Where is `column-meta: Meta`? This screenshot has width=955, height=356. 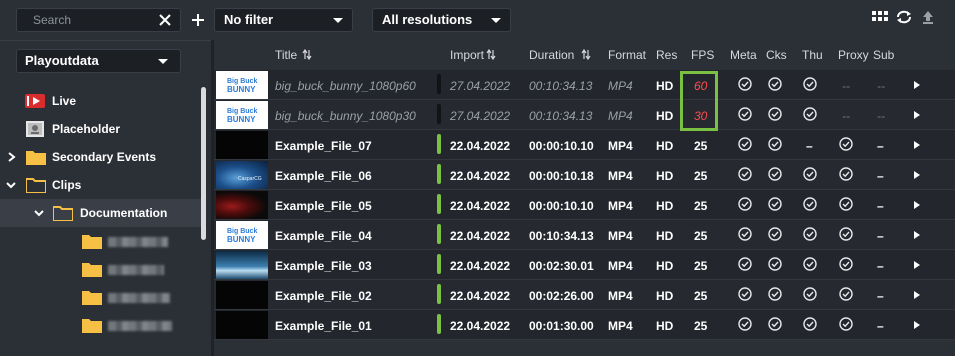 column-meta: Meta is located at coordinates (743, 55).